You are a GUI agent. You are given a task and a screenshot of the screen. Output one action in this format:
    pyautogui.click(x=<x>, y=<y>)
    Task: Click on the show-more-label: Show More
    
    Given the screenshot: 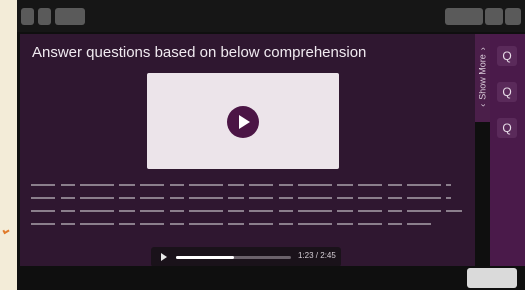 What is the action you would take?
    pyautogui.click(x=482, y=77)
    